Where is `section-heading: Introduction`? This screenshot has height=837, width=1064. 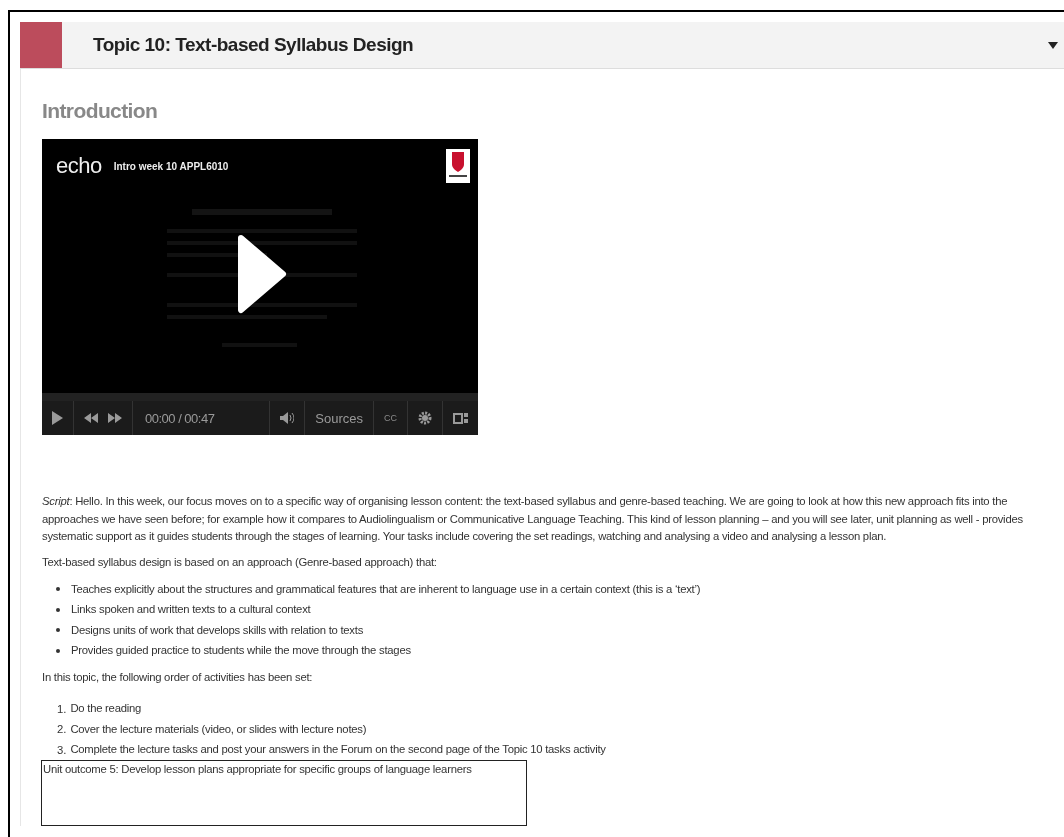 section-heading: Introduction is located at coordinates (100, 111).